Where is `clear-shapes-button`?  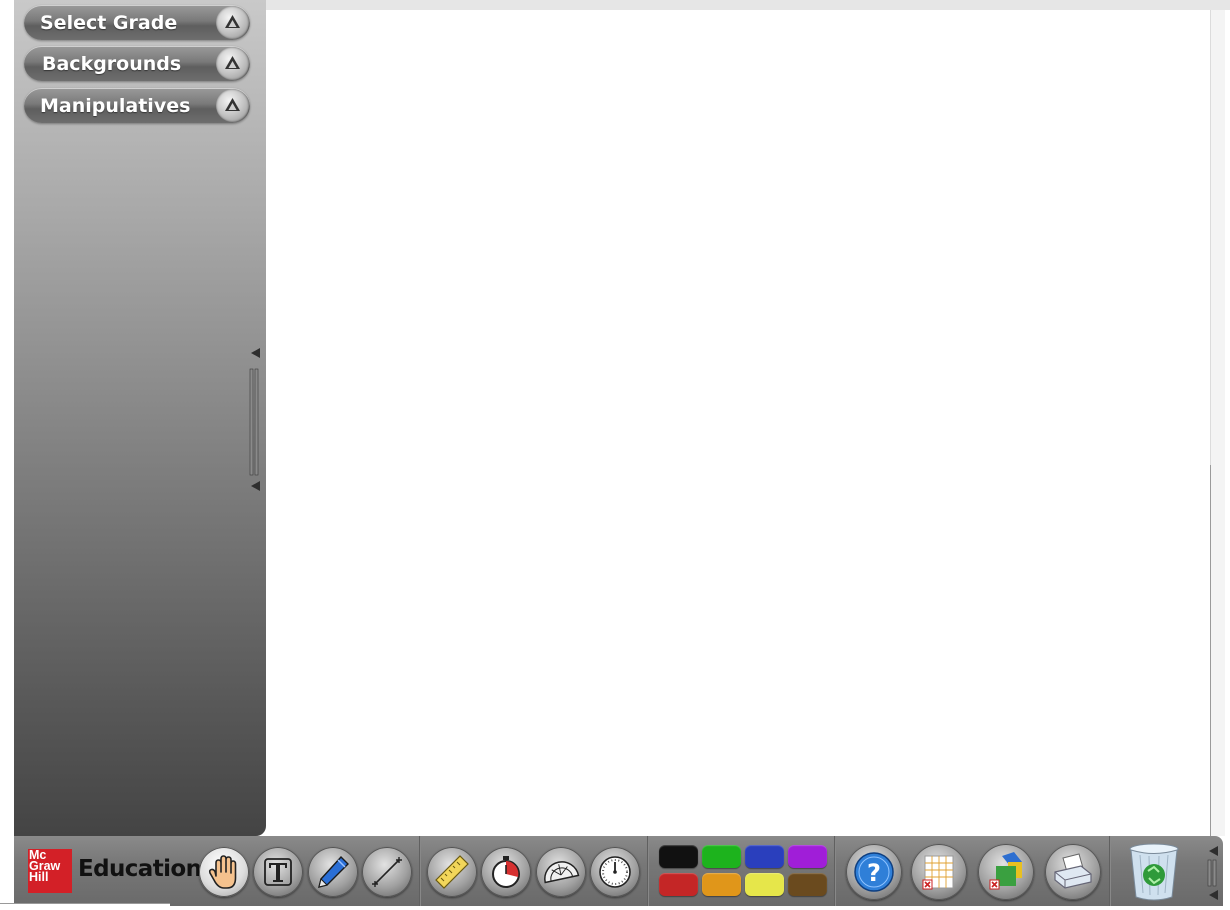
clear-shapes-button is located at coordinates (1006, 872).